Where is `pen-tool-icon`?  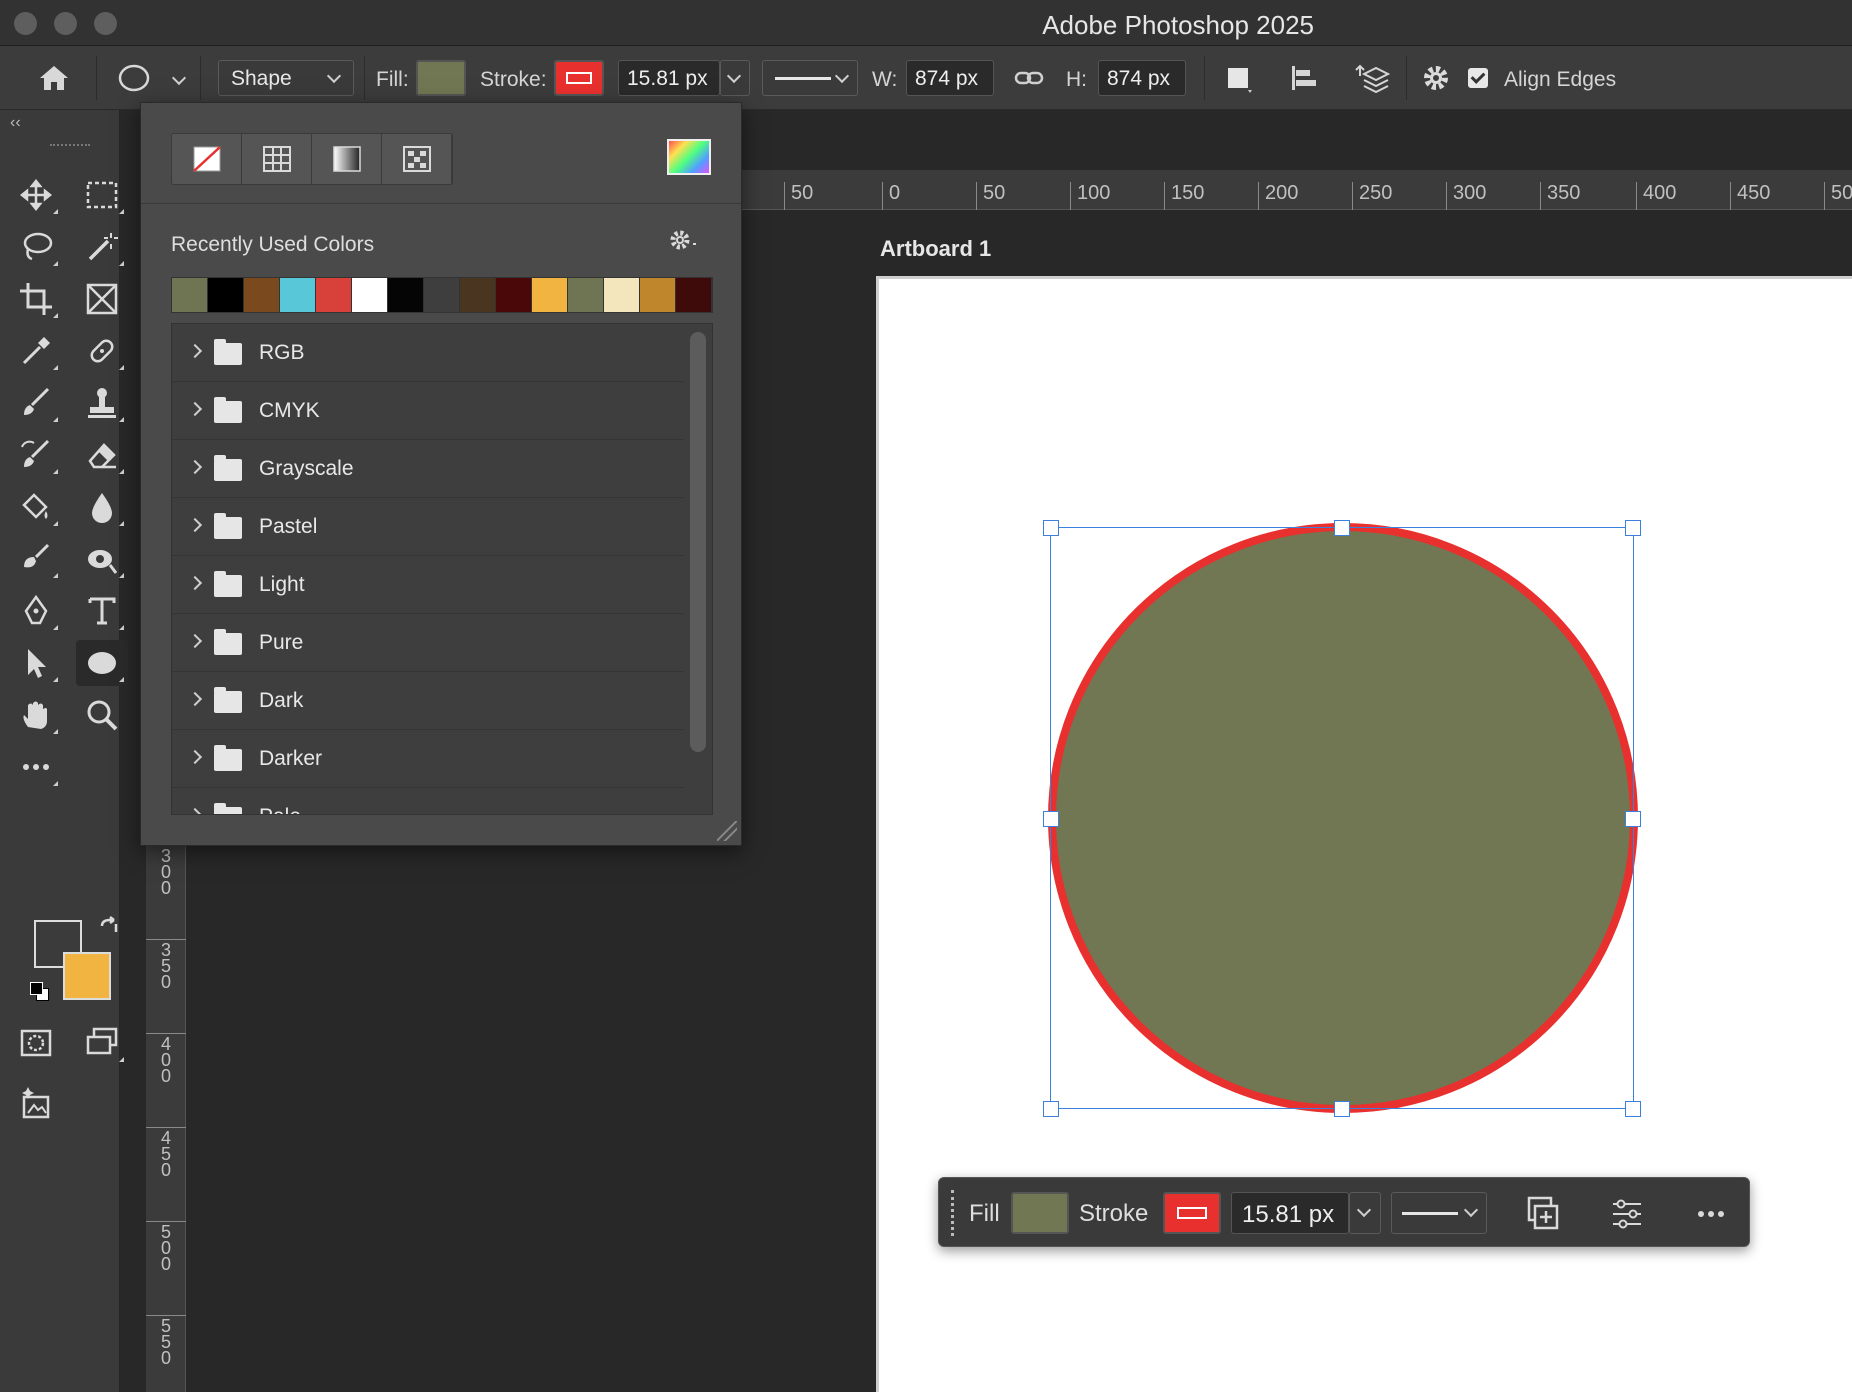
pen-tool-icon is located at coordinates (36, 611).